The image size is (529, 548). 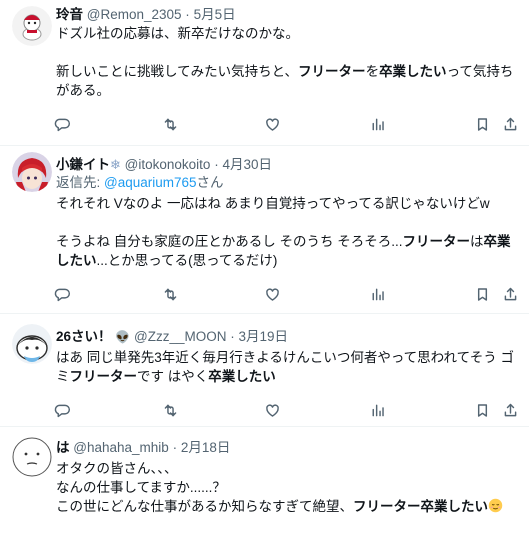 I want to click on text-line: そうよね 自分も家庭の圧とかあるし そのうち そろそろ...フリーターは卒業, so click(x=287, y=241).